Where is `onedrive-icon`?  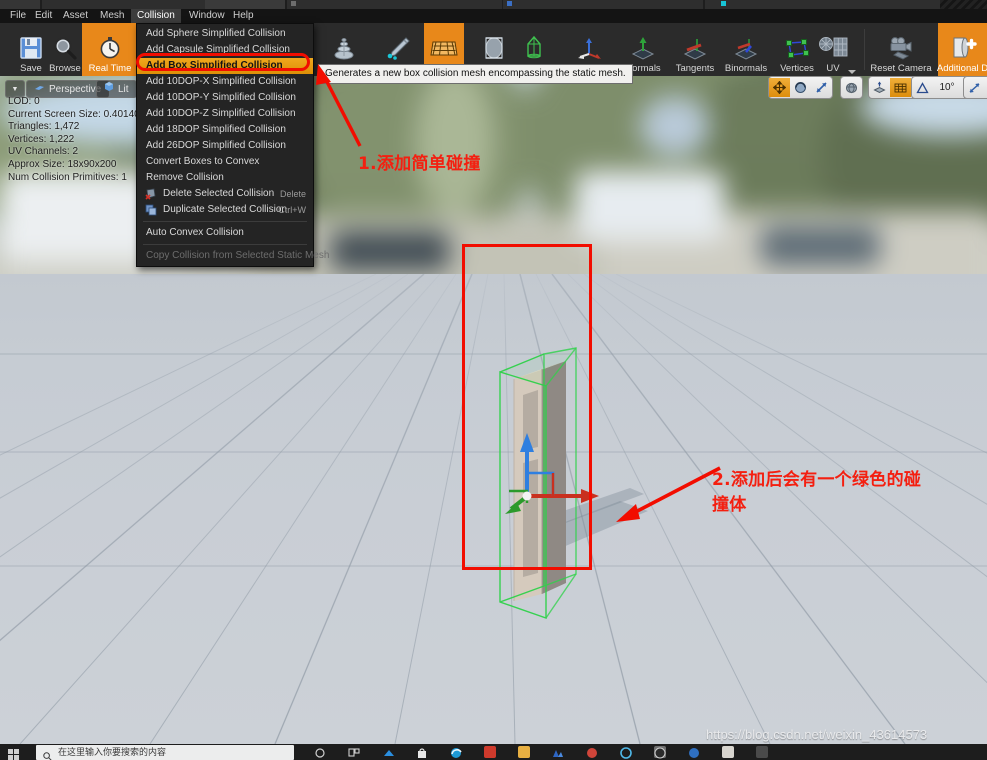
onedrive-icon is located at coordinates (388, 752).